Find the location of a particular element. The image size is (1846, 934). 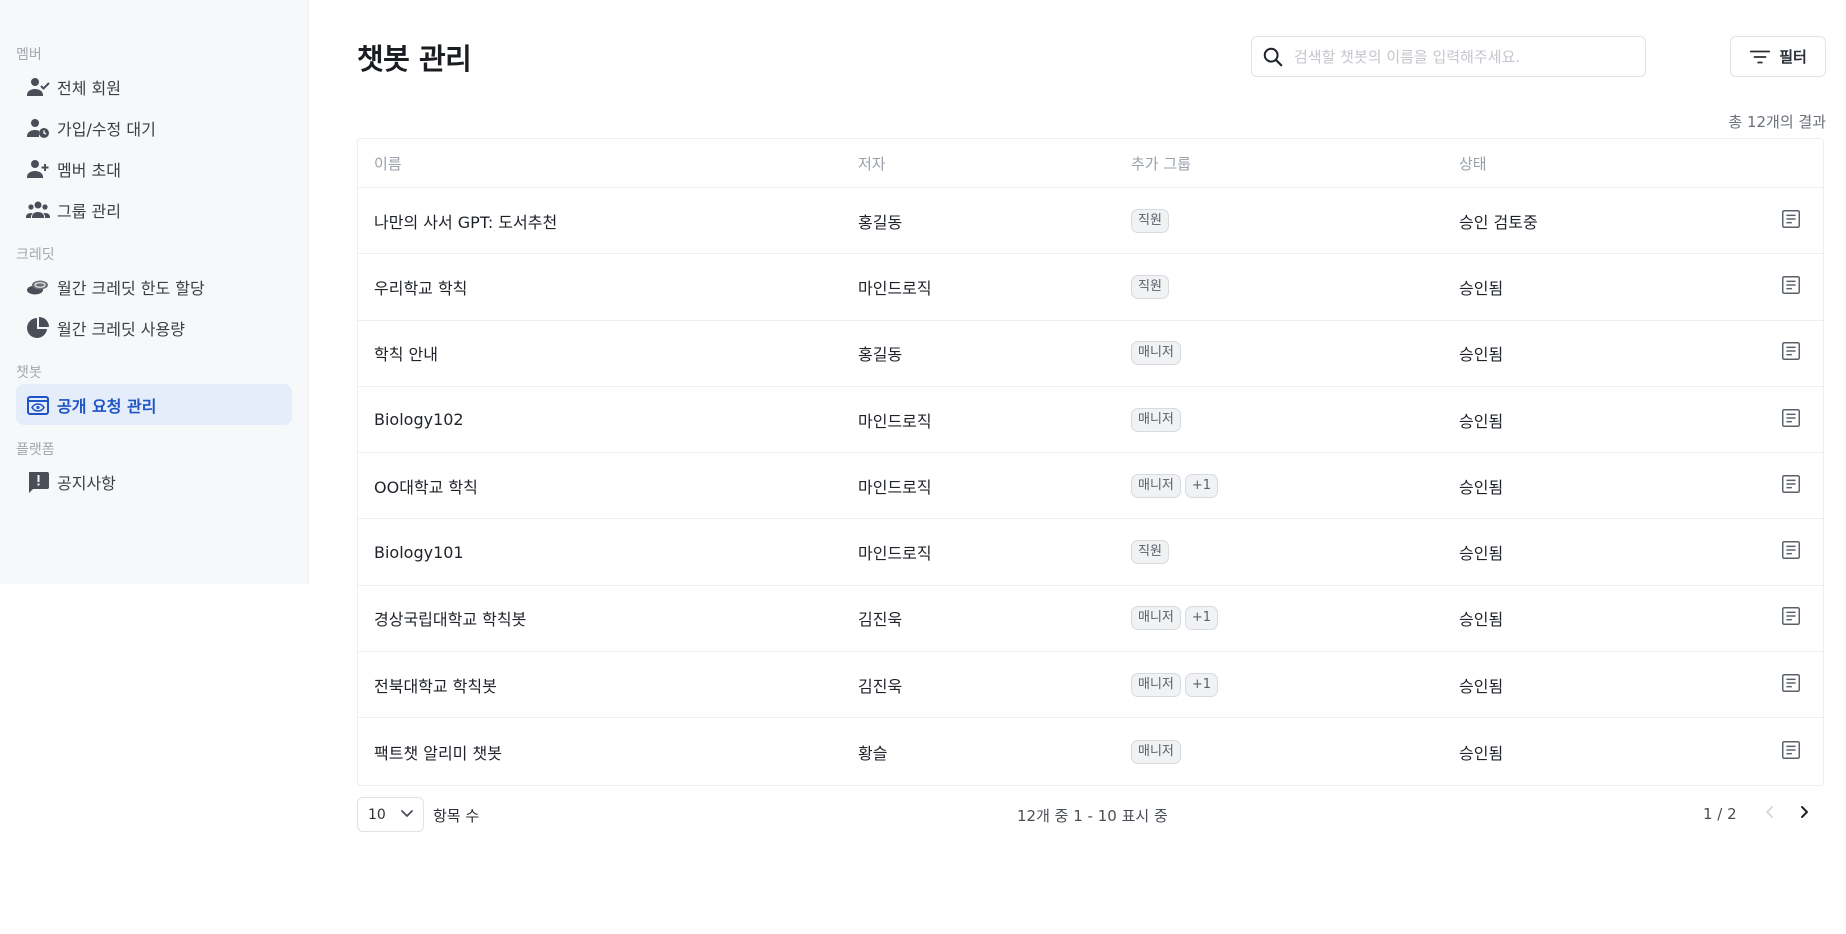

sidebar-item: 월간 크레딧 사용량 is located at coordinates (154, 327).